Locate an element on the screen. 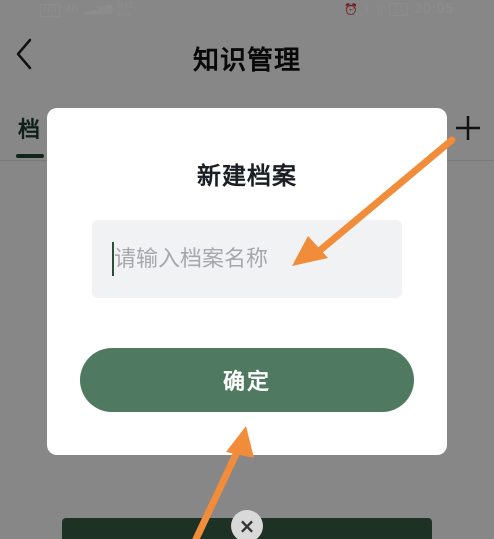 This screenshot has width=494, height=539. dialog-title: 新建档案 is located at coordinates (247, 175).